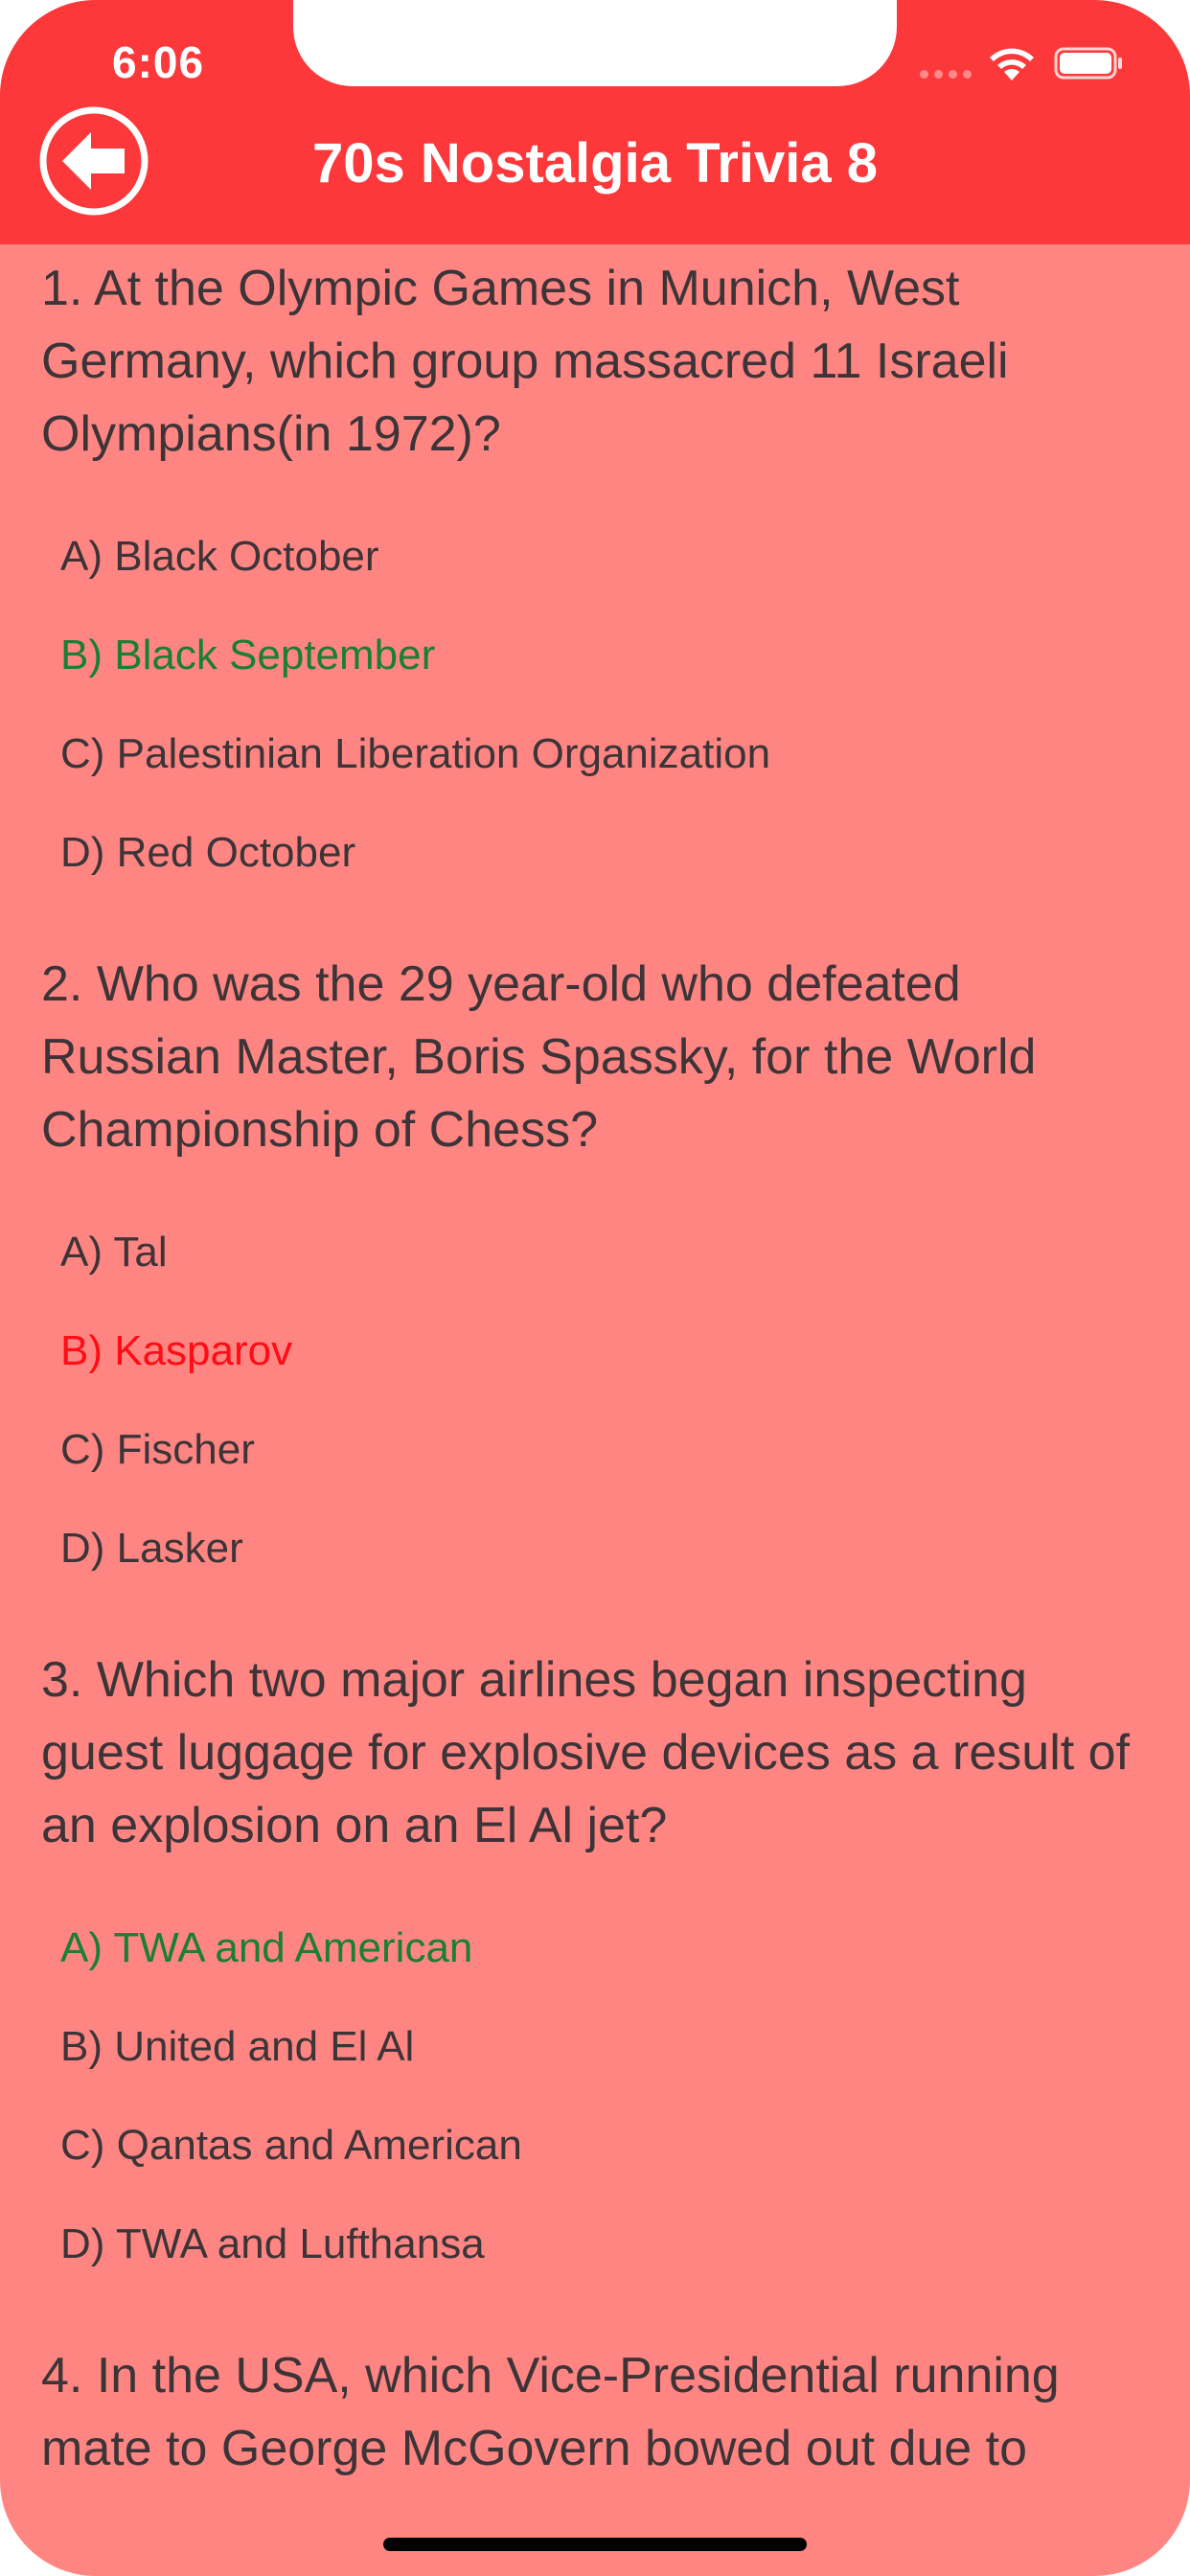 Image resolution: width=1190 pixels, height=2576 pixels. I want to click on device-notch, so click(595, 43).